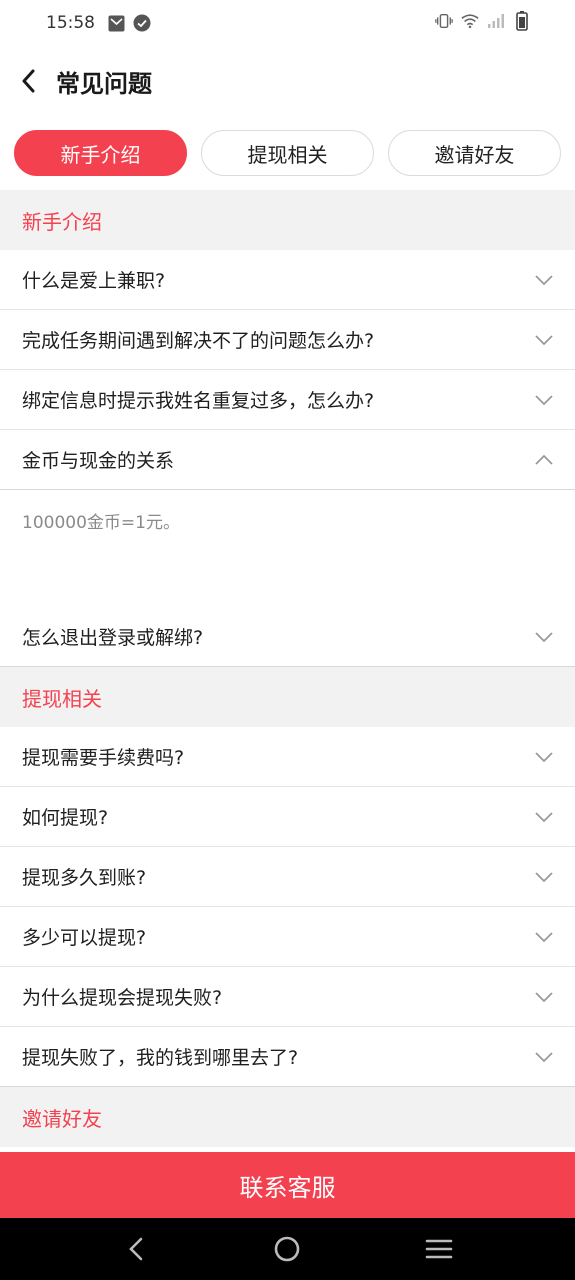 The width and height of the screenshot is (575, 1280). I want to click on home-circle-icon, so click(287, 1249).